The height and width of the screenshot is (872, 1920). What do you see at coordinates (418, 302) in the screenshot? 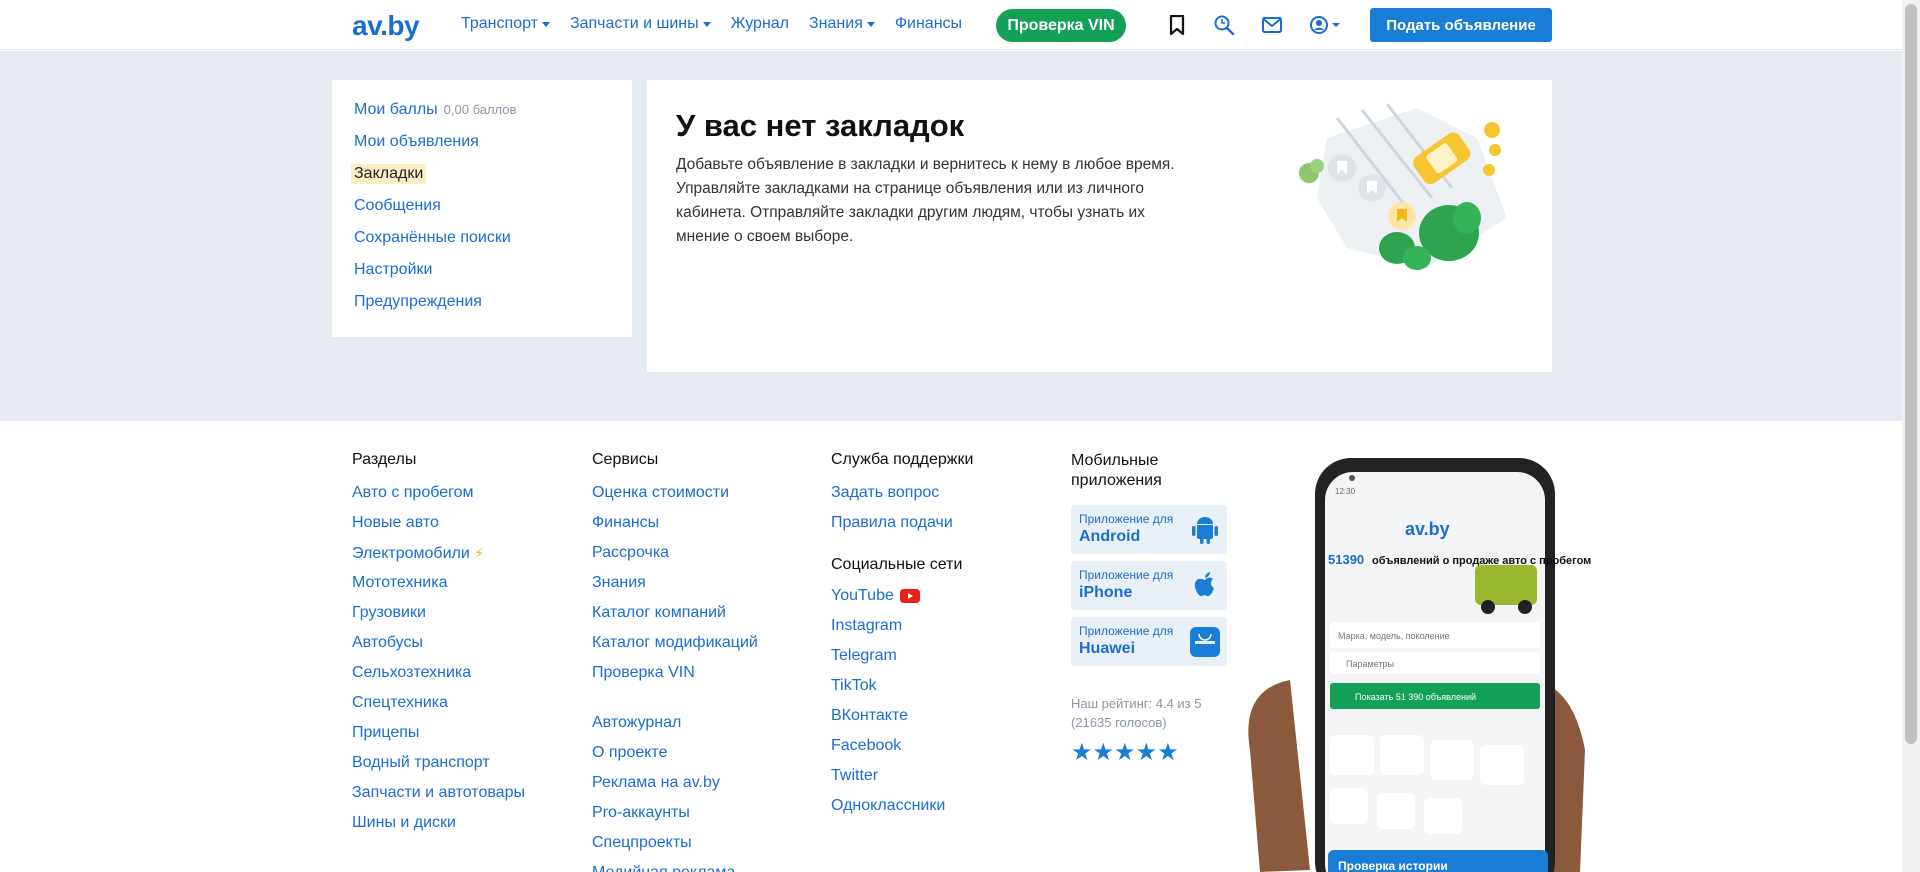
I see `sidebar-item-warnings: Предупреждения` at bounding box center [418, 302].